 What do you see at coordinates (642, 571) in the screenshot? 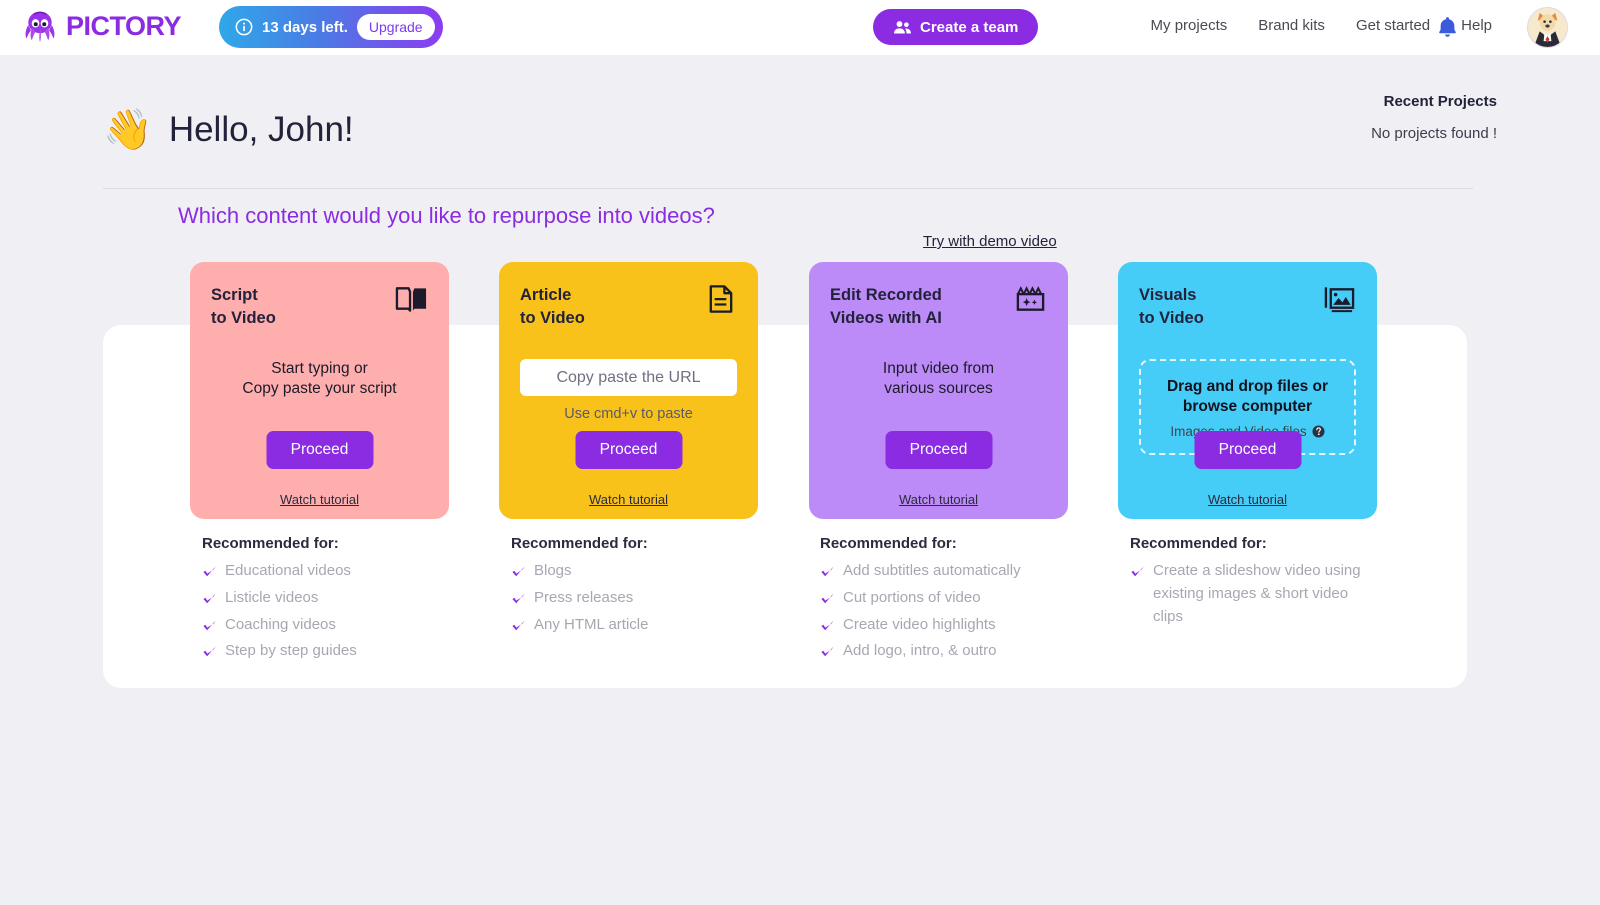
I see `list-item: Blogs` at bounding box center [642, 571].